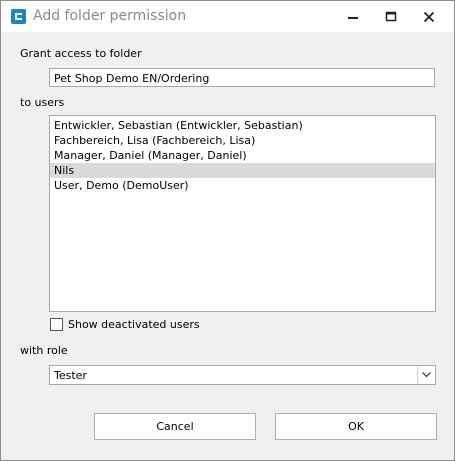 This screenshot has height=461, width=455. What do you see at coordinates (56, 324) in the screenshot?
I see `show-deactivated-checkbox` at bounding box center [56, 324].